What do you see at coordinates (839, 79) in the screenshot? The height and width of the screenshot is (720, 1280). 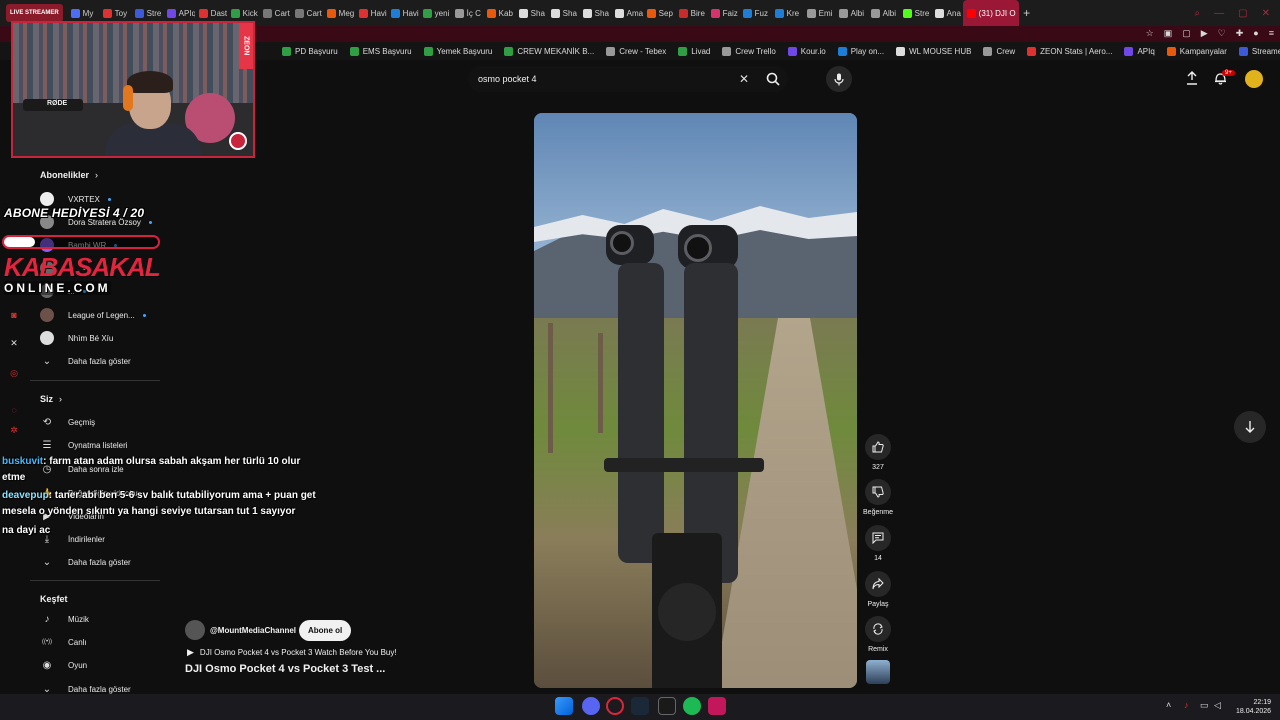 I see `voice-search-button` at bounding box center [839, 79].